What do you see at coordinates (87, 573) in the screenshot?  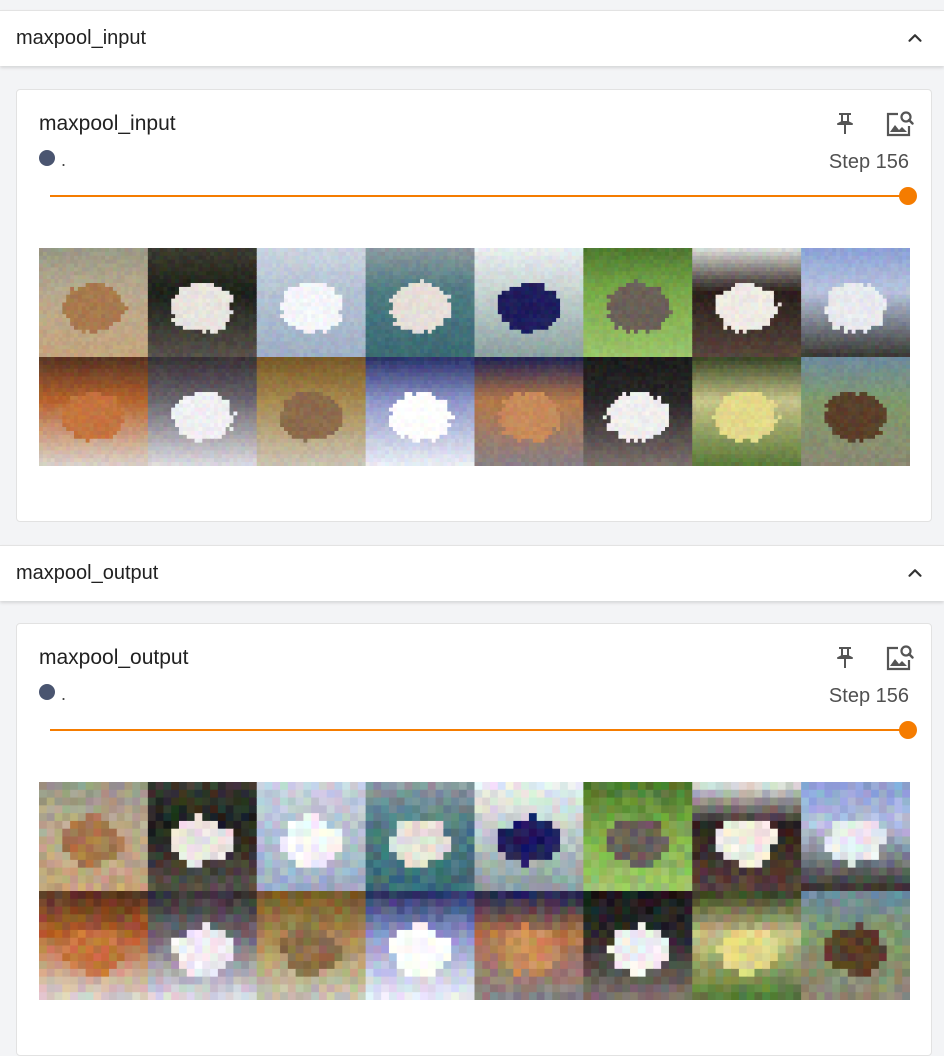 I see `section-title: maxpool_output` at bounding box center [87, 573].